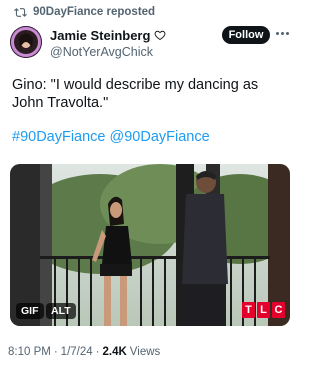 The width and height of the screenshot is (320, 374). I want to click on gif-badge: GIF, so click(30, 311).